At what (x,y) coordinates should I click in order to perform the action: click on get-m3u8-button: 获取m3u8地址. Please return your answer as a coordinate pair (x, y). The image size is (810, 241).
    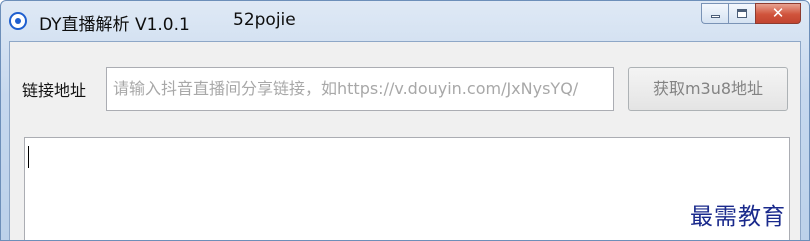
    Looking at the image, I should click on (708, 89).